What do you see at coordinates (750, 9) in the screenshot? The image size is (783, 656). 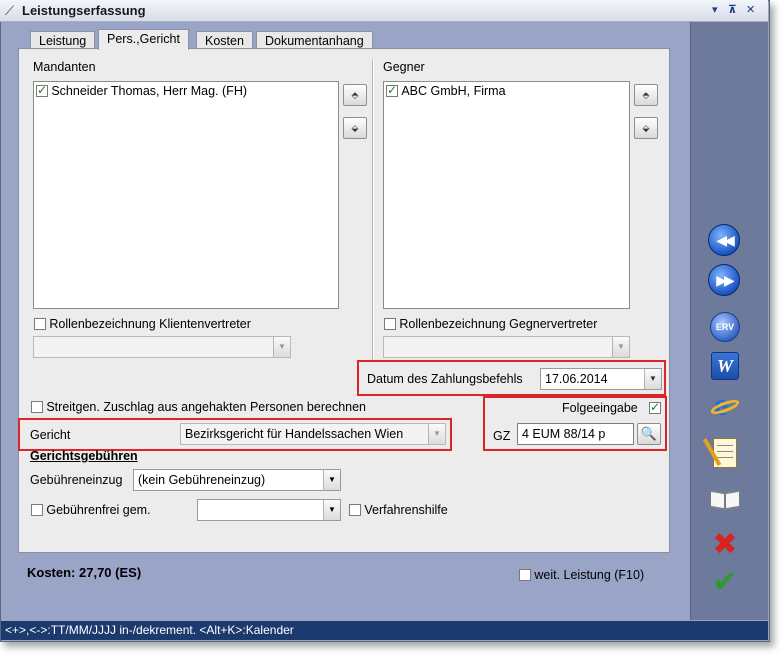 I see `close-icon: ✕` at bounding box center [750, 9].